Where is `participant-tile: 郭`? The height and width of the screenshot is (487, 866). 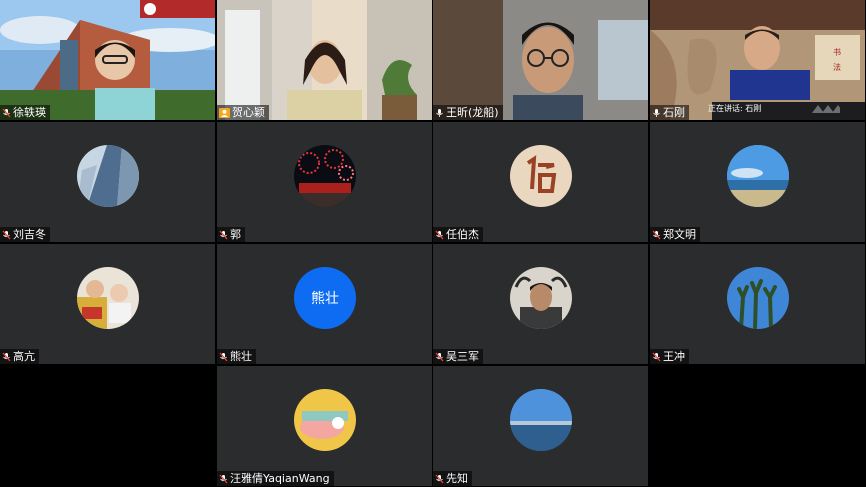 participant-tile: 郭 is located at coordinates (324, 182).